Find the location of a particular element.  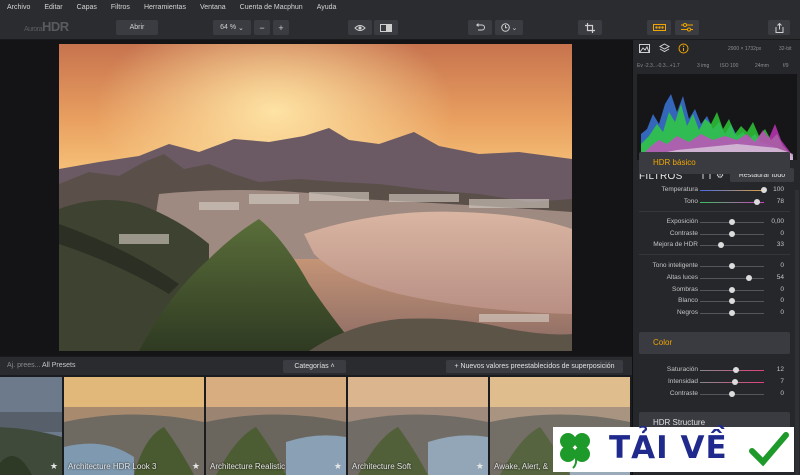

image-icon is located at coordinates (644, 49).